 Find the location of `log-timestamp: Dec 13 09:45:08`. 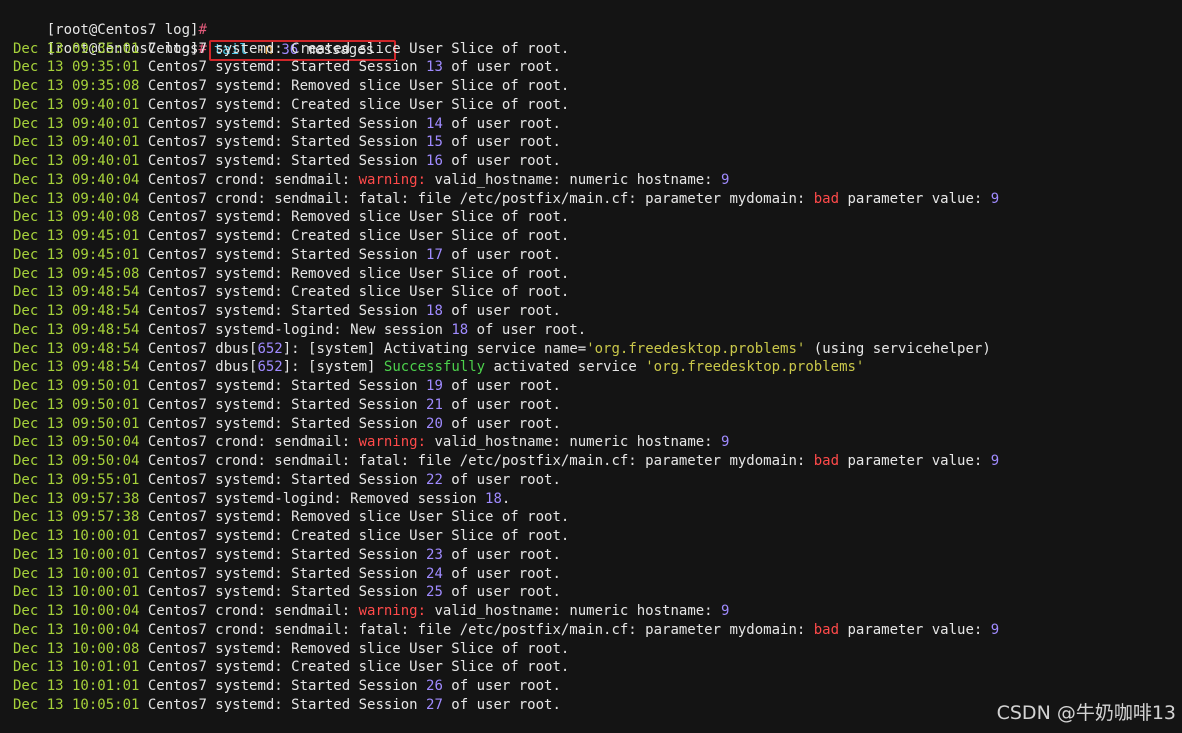

log-timestamp: Dec 13 09:45:08 is located at coordinates (76, 273).